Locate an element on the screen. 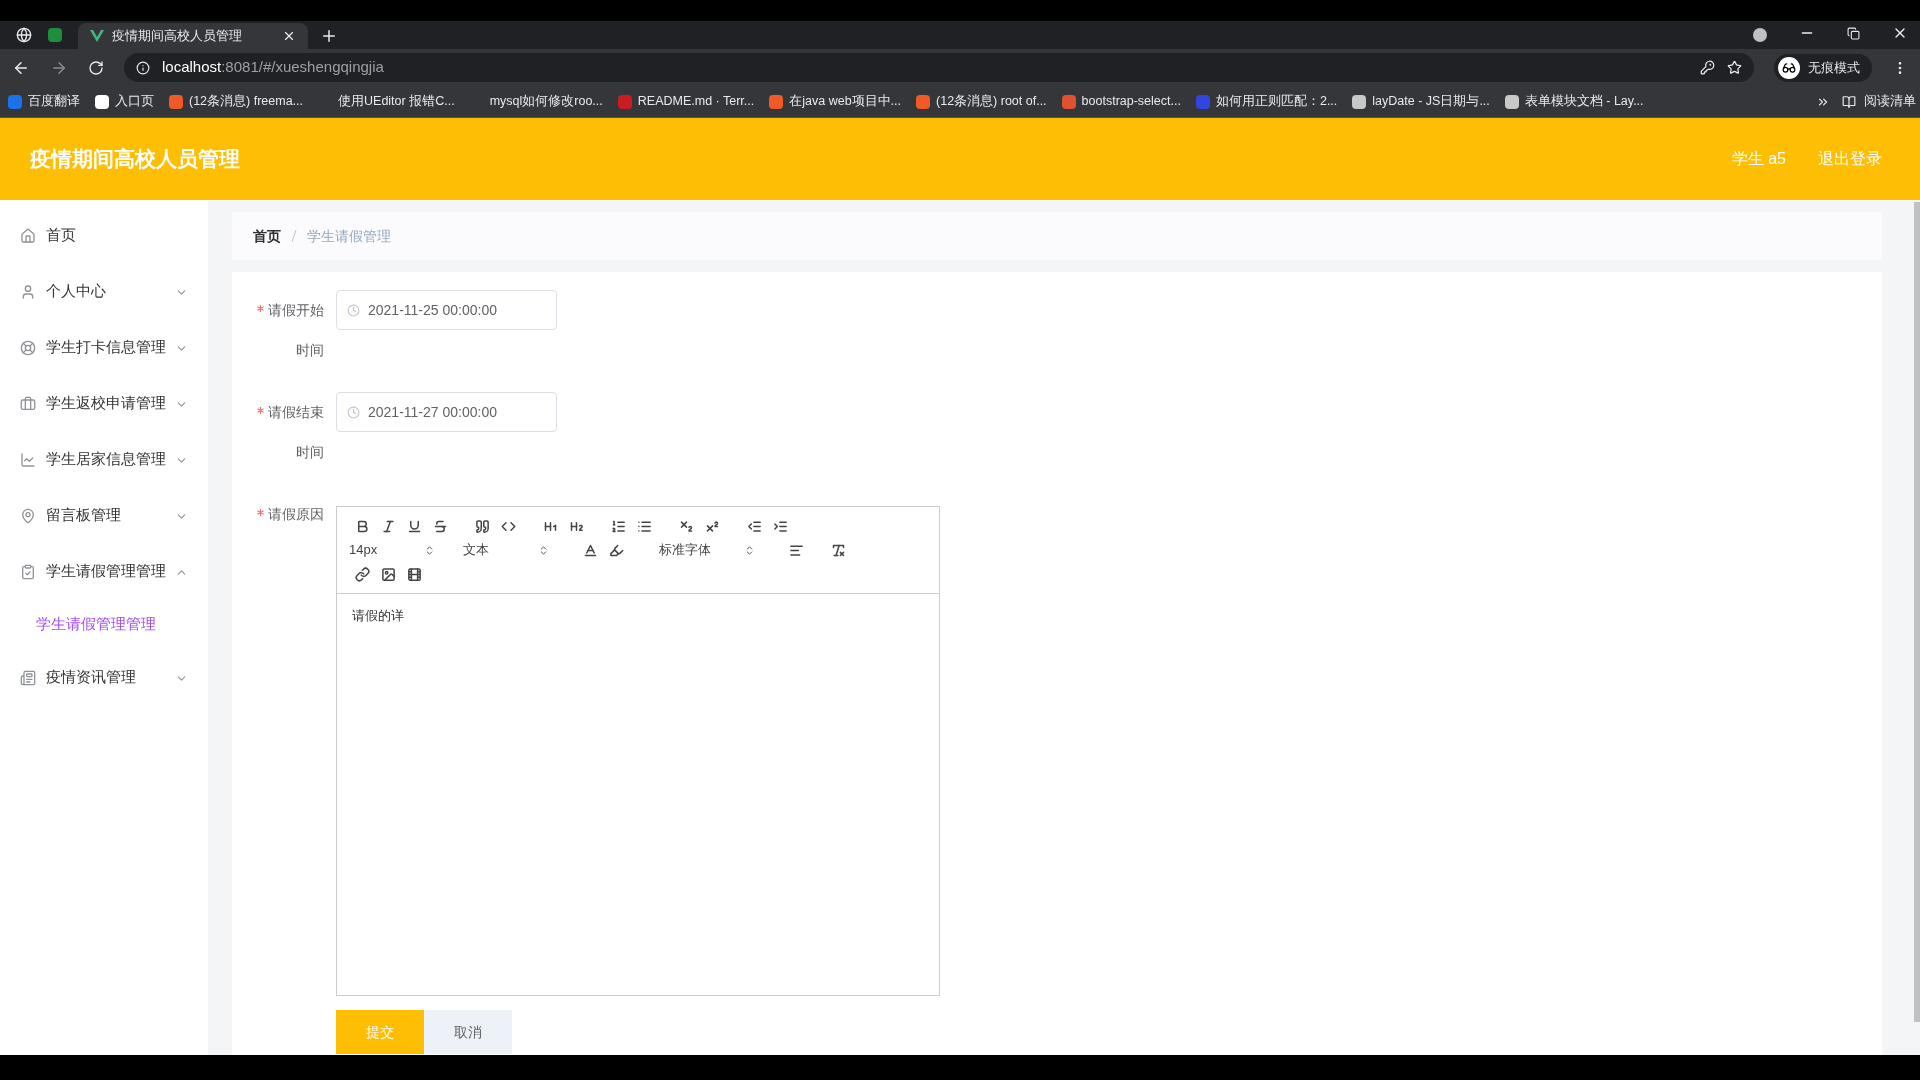  breadcrumb-item: 首页 is located at coordinates (267, 236).